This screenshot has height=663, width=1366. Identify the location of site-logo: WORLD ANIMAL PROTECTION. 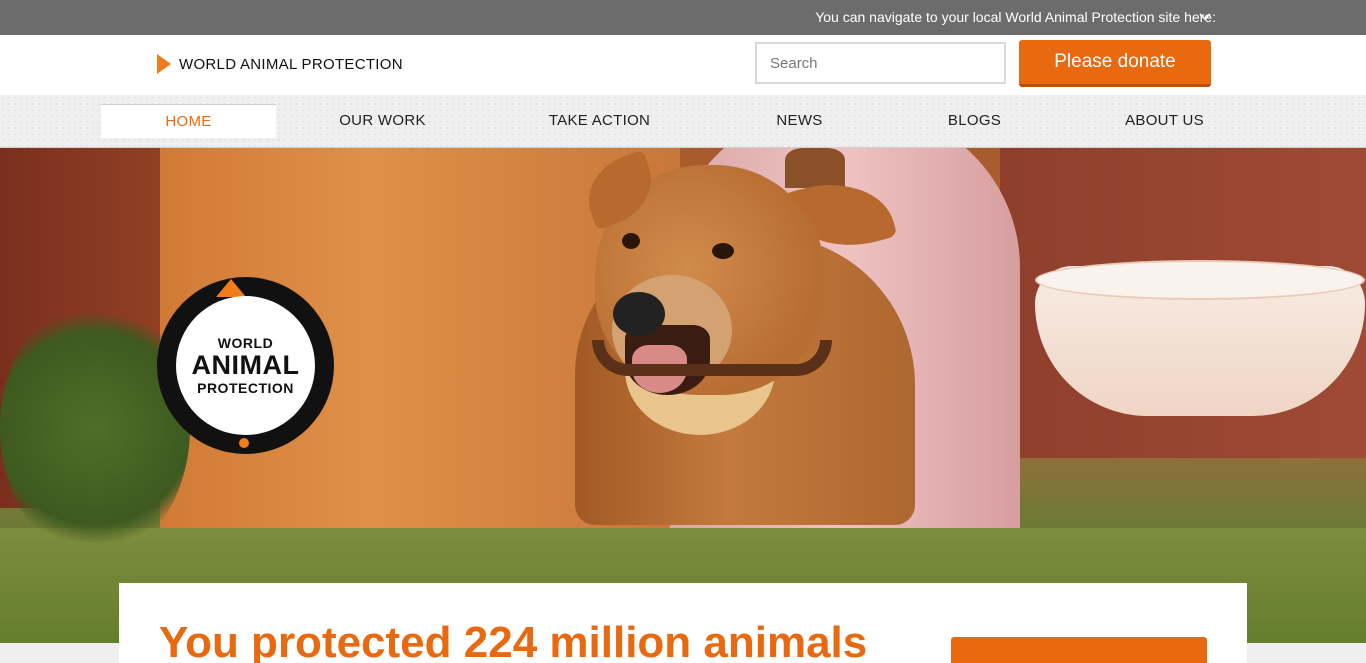
(280, 64).